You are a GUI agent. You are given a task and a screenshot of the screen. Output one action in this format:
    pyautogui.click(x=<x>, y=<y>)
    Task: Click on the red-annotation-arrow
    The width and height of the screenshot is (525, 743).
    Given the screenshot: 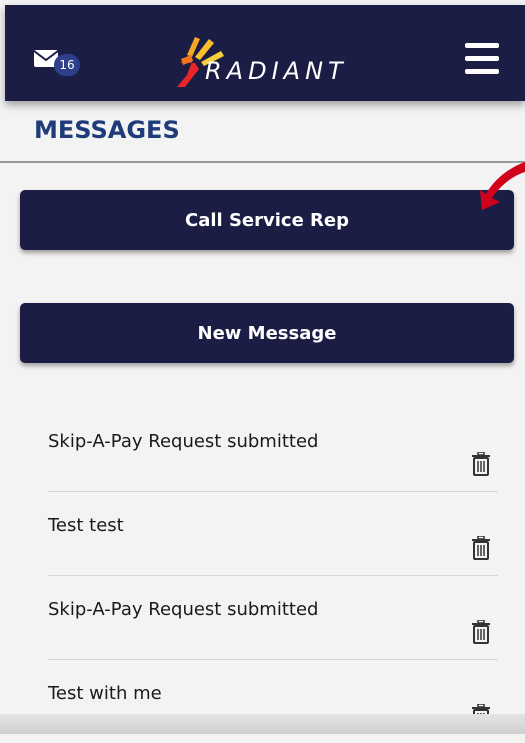 What is the action you would take?
    pyautogui.click(x=502, y=186)
    